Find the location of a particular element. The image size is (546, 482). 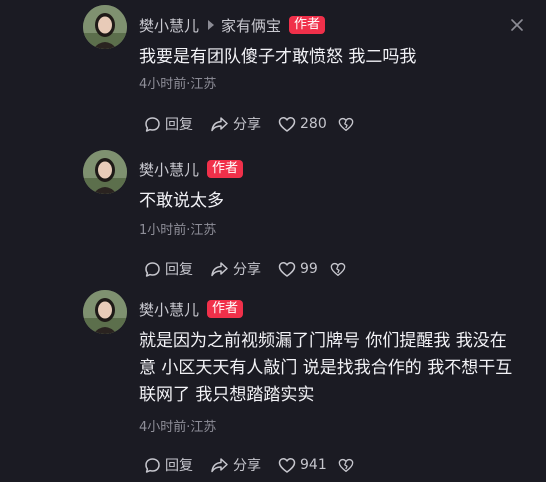

like-button: 280 is located at coordinates (308, 124).